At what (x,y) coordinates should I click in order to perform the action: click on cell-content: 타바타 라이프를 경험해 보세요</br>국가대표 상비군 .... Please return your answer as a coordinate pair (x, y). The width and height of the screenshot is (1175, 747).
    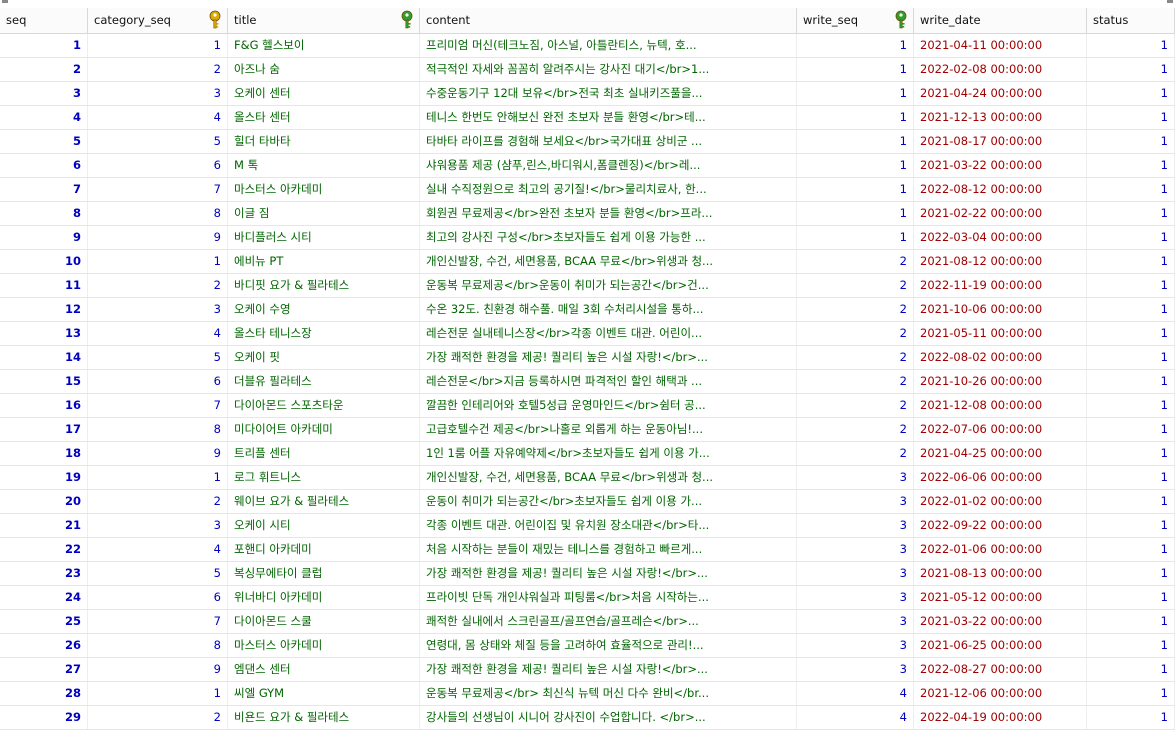
    Looking at the image, I should click on (608, 141).